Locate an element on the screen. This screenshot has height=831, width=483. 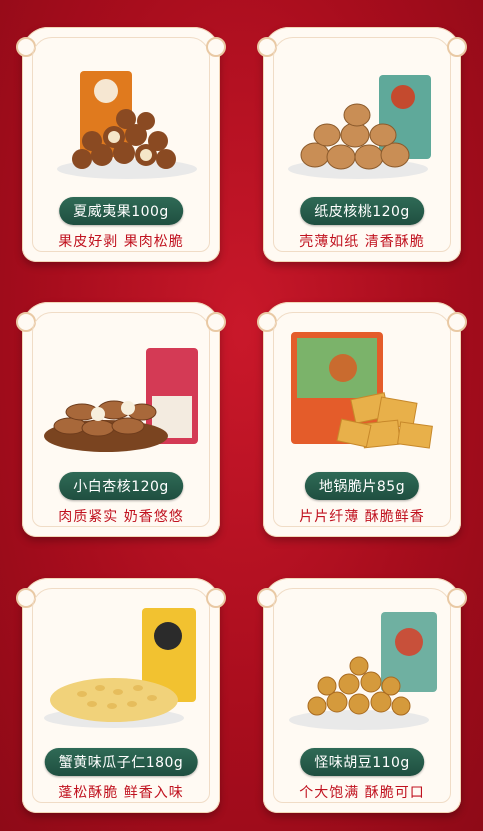
product-image-broad-beans is located at coordinates (363, 671).